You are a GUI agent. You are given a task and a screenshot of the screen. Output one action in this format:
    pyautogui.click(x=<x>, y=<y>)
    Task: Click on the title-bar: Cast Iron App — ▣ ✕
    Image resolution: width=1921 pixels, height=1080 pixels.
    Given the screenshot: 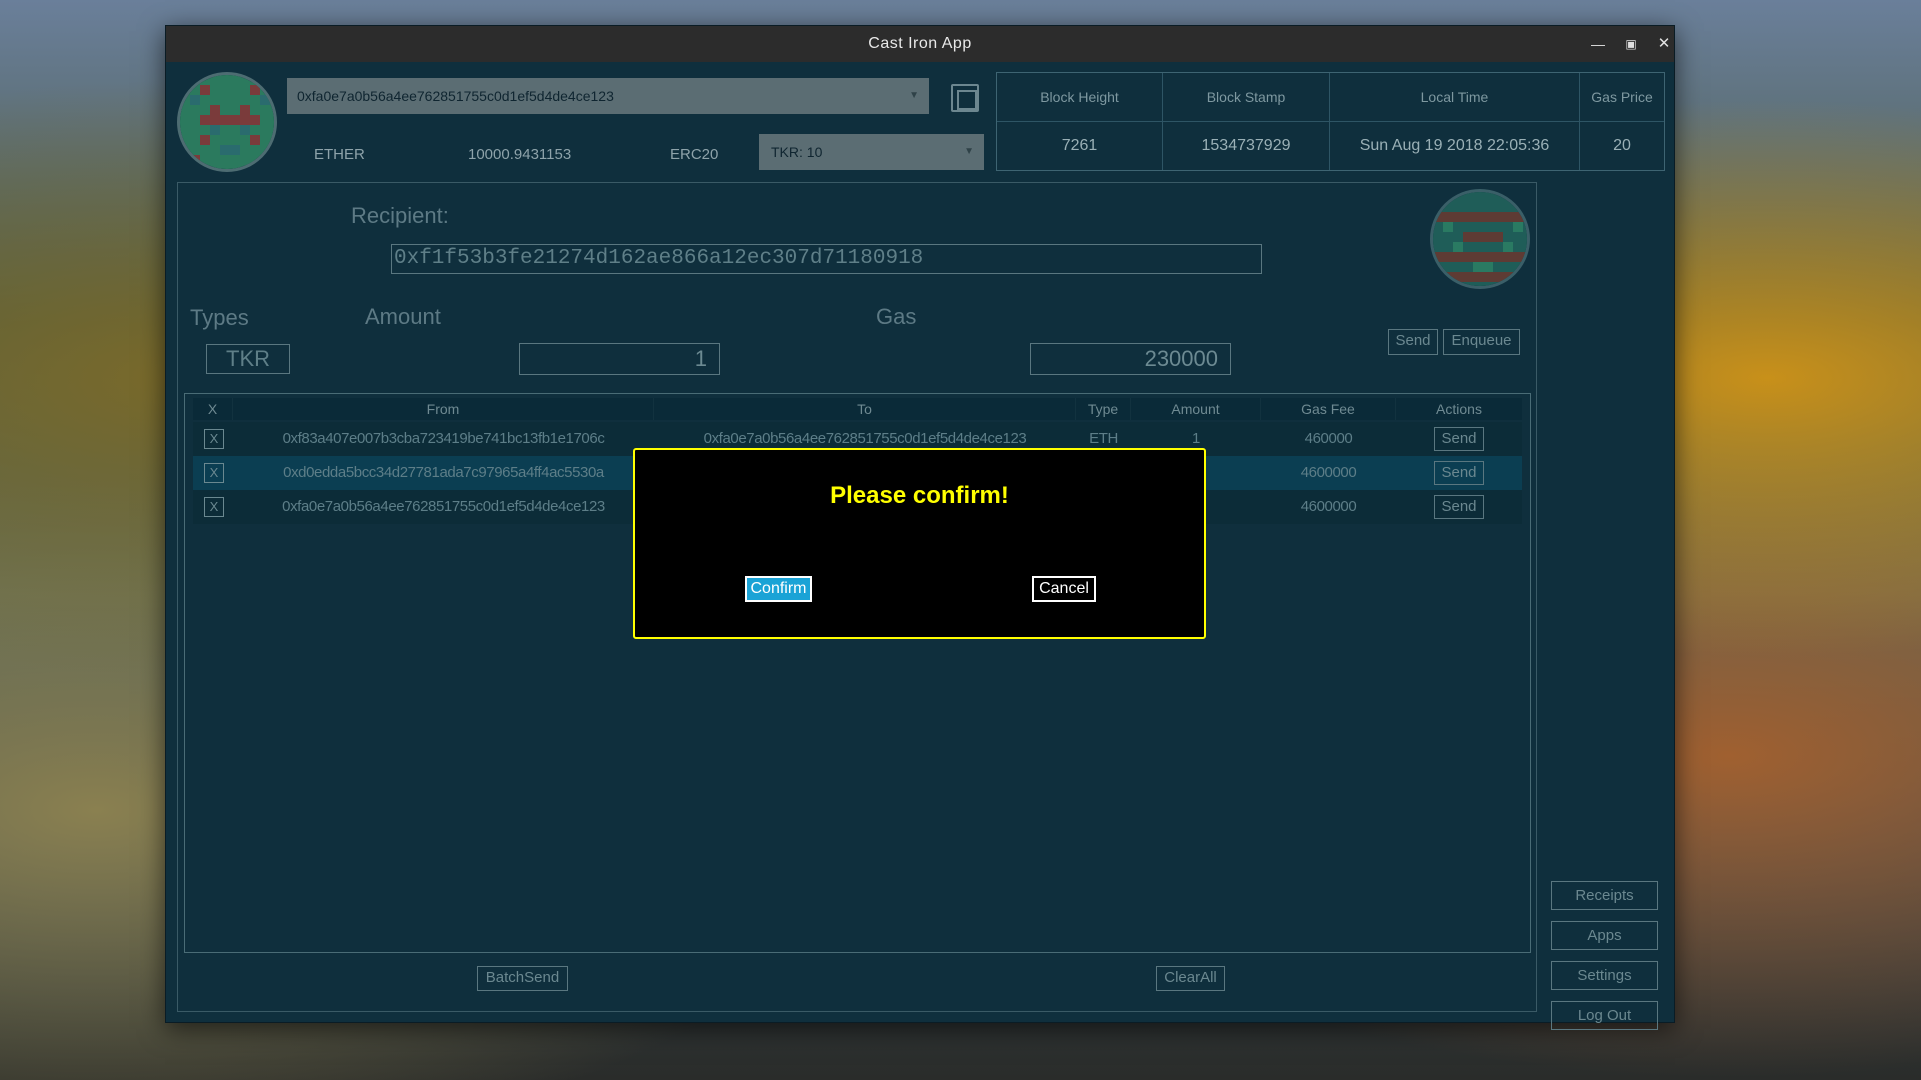 What is the action you would take?
    pyautogui.click(x=920, y=44)
    